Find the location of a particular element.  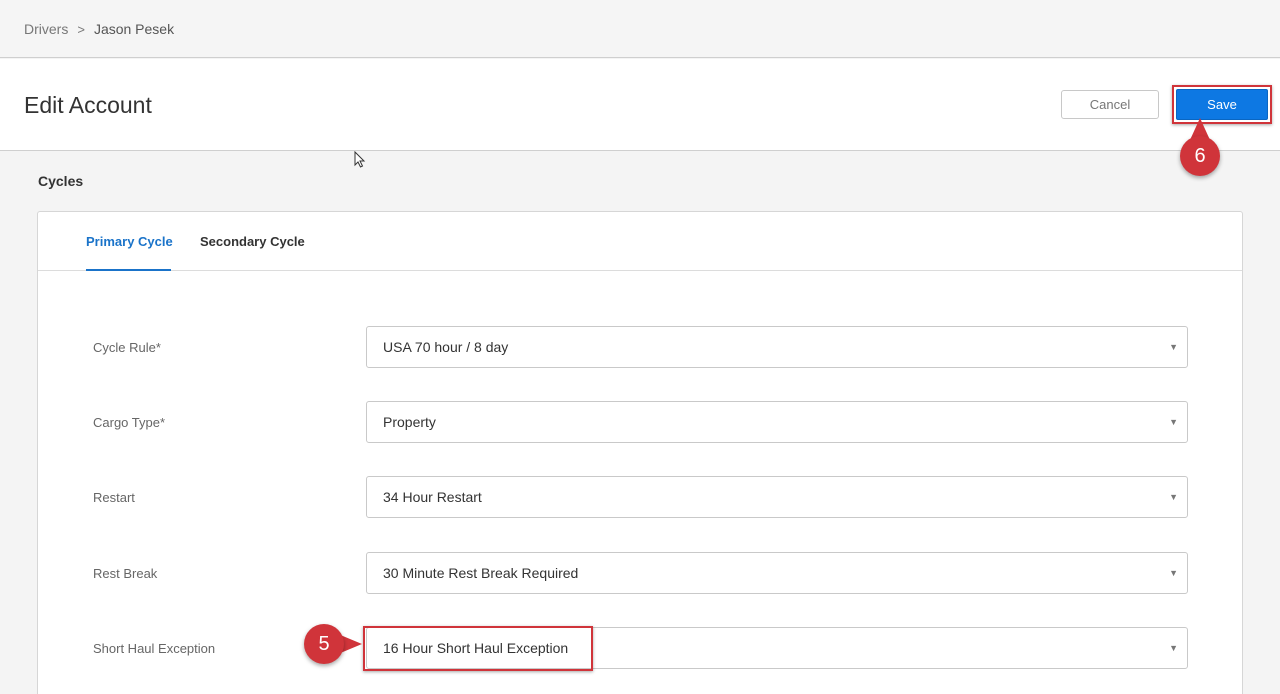

save-button: Save is located at coordinates (1222, 104).